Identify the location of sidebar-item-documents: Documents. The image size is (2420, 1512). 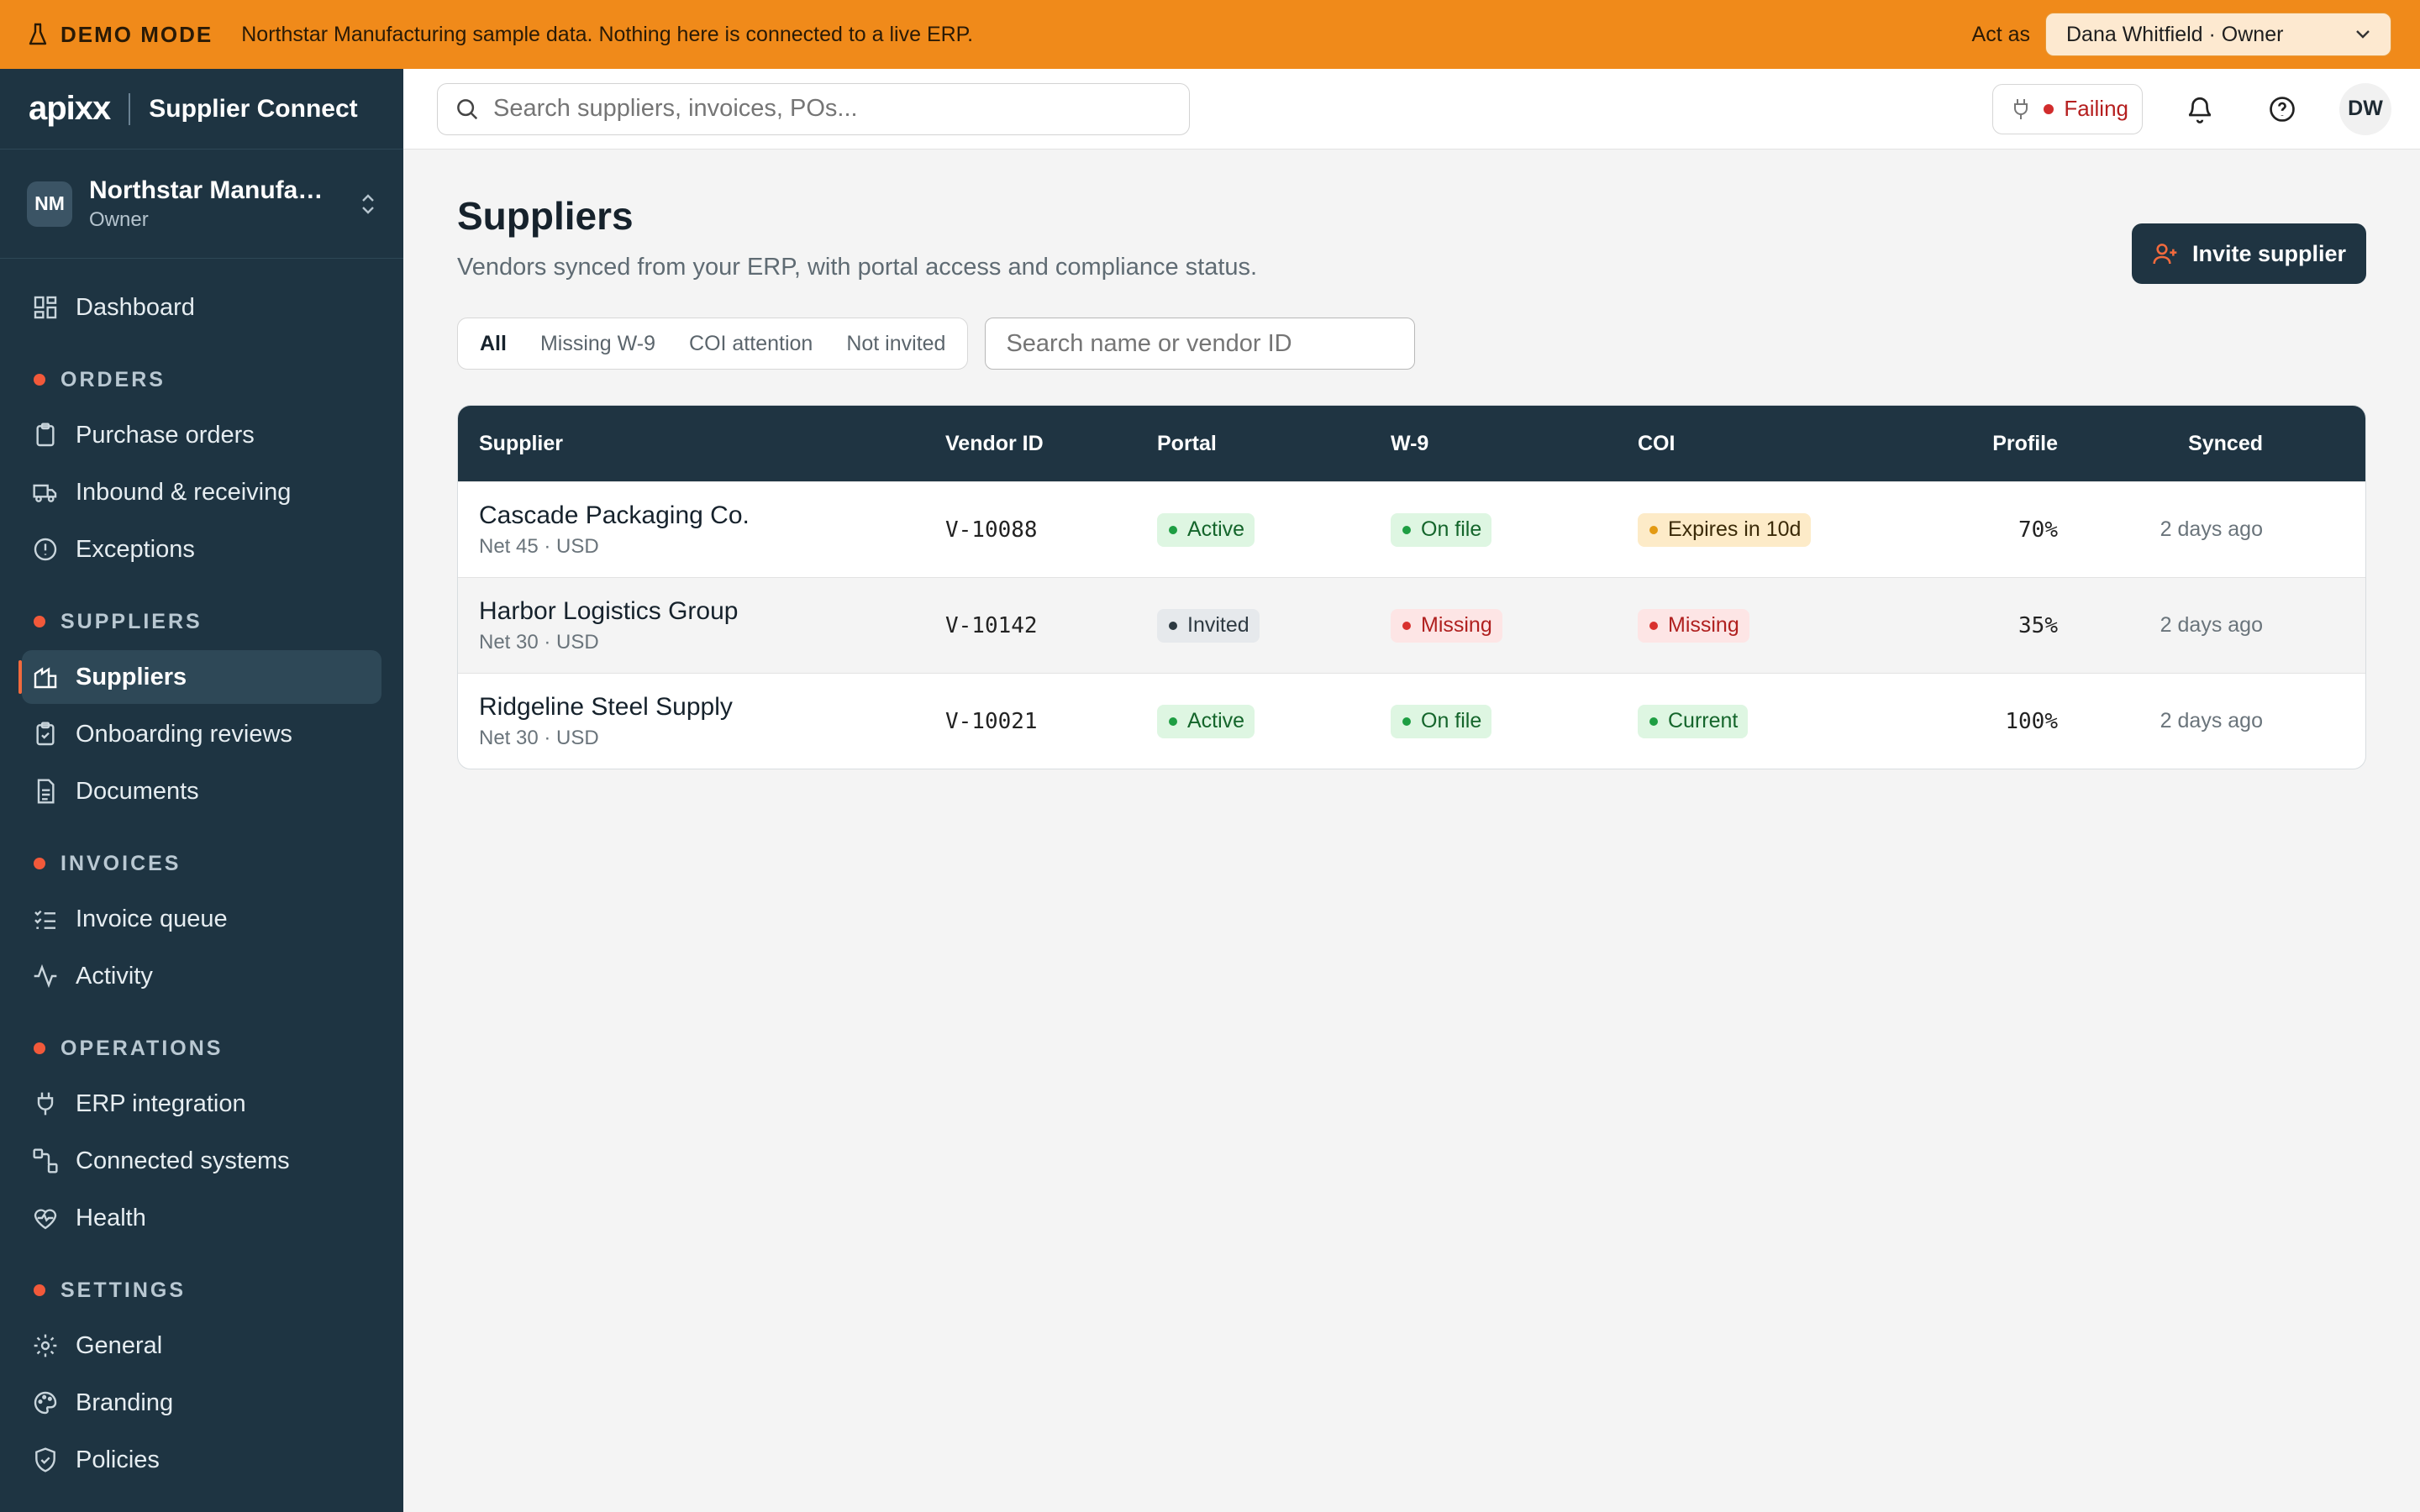
(202, 791).